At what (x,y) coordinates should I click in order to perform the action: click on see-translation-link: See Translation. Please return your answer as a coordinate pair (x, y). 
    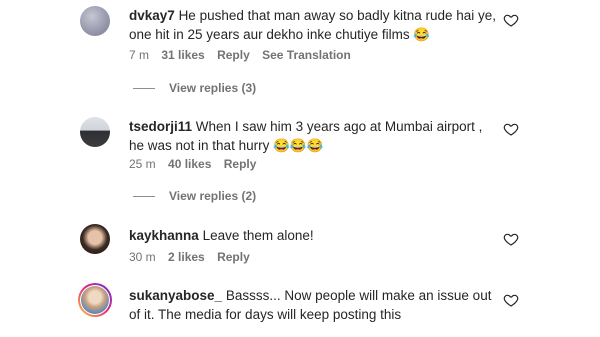
    Looking at the image, I should click on (306, 55).